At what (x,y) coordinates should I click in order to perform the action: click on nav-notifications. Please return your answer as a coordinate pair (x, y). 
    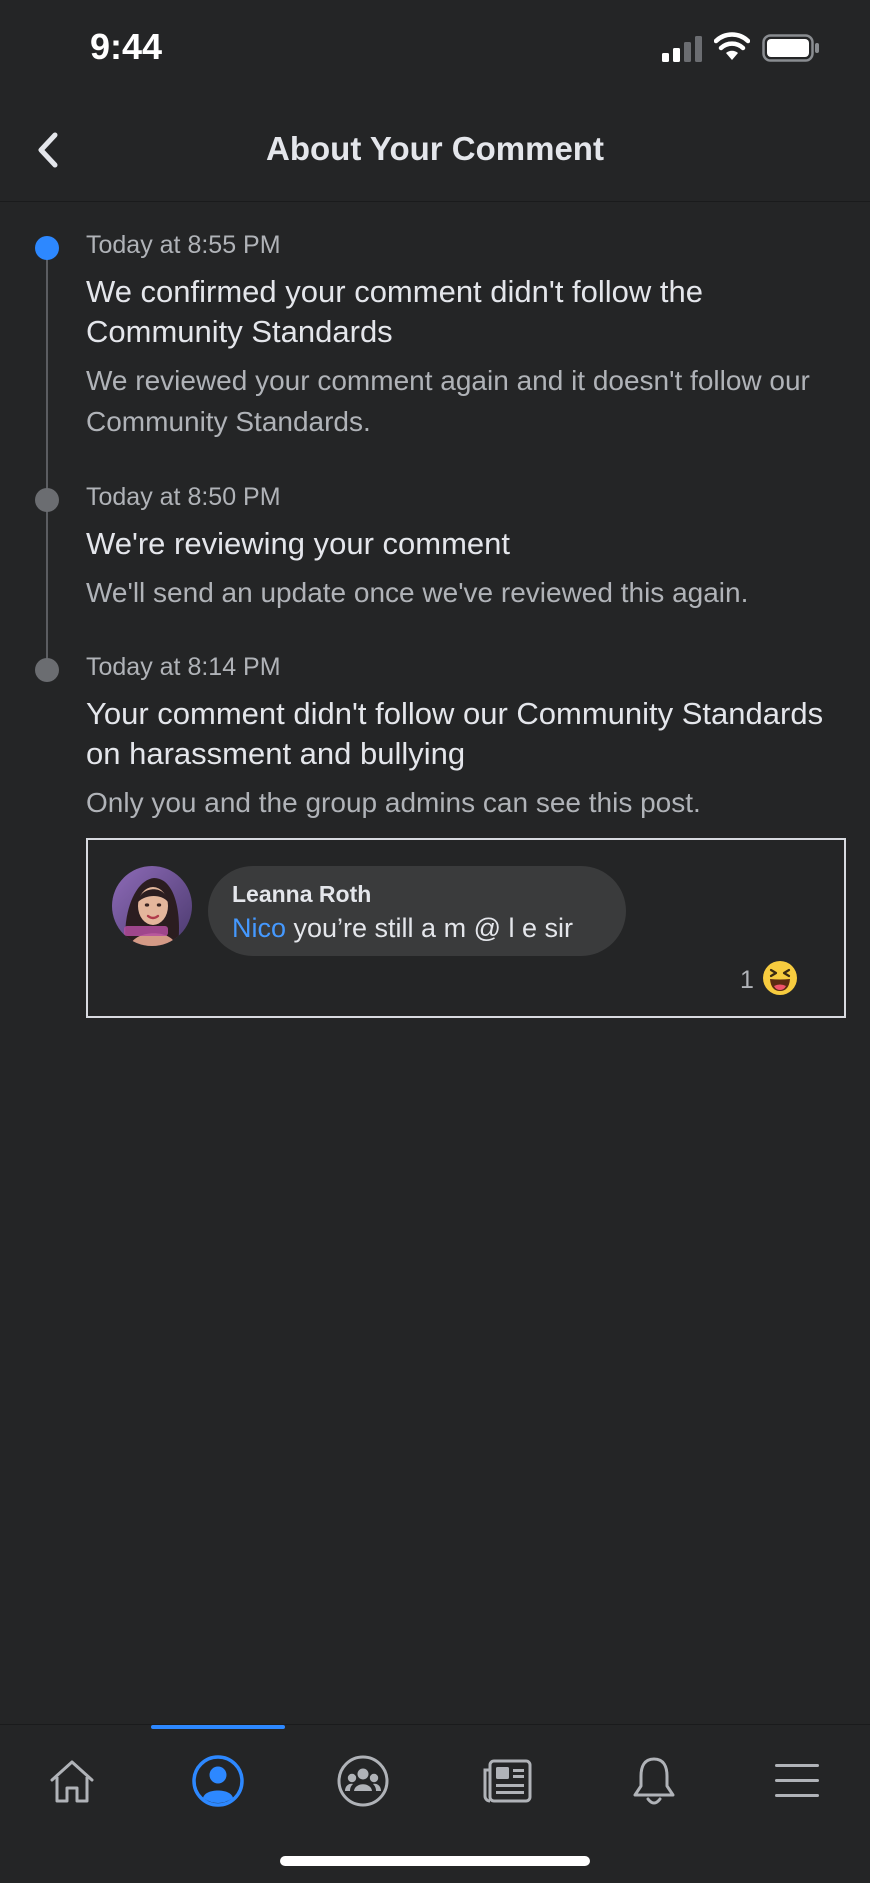
    Looking at the image, I should click on (654, 1781).